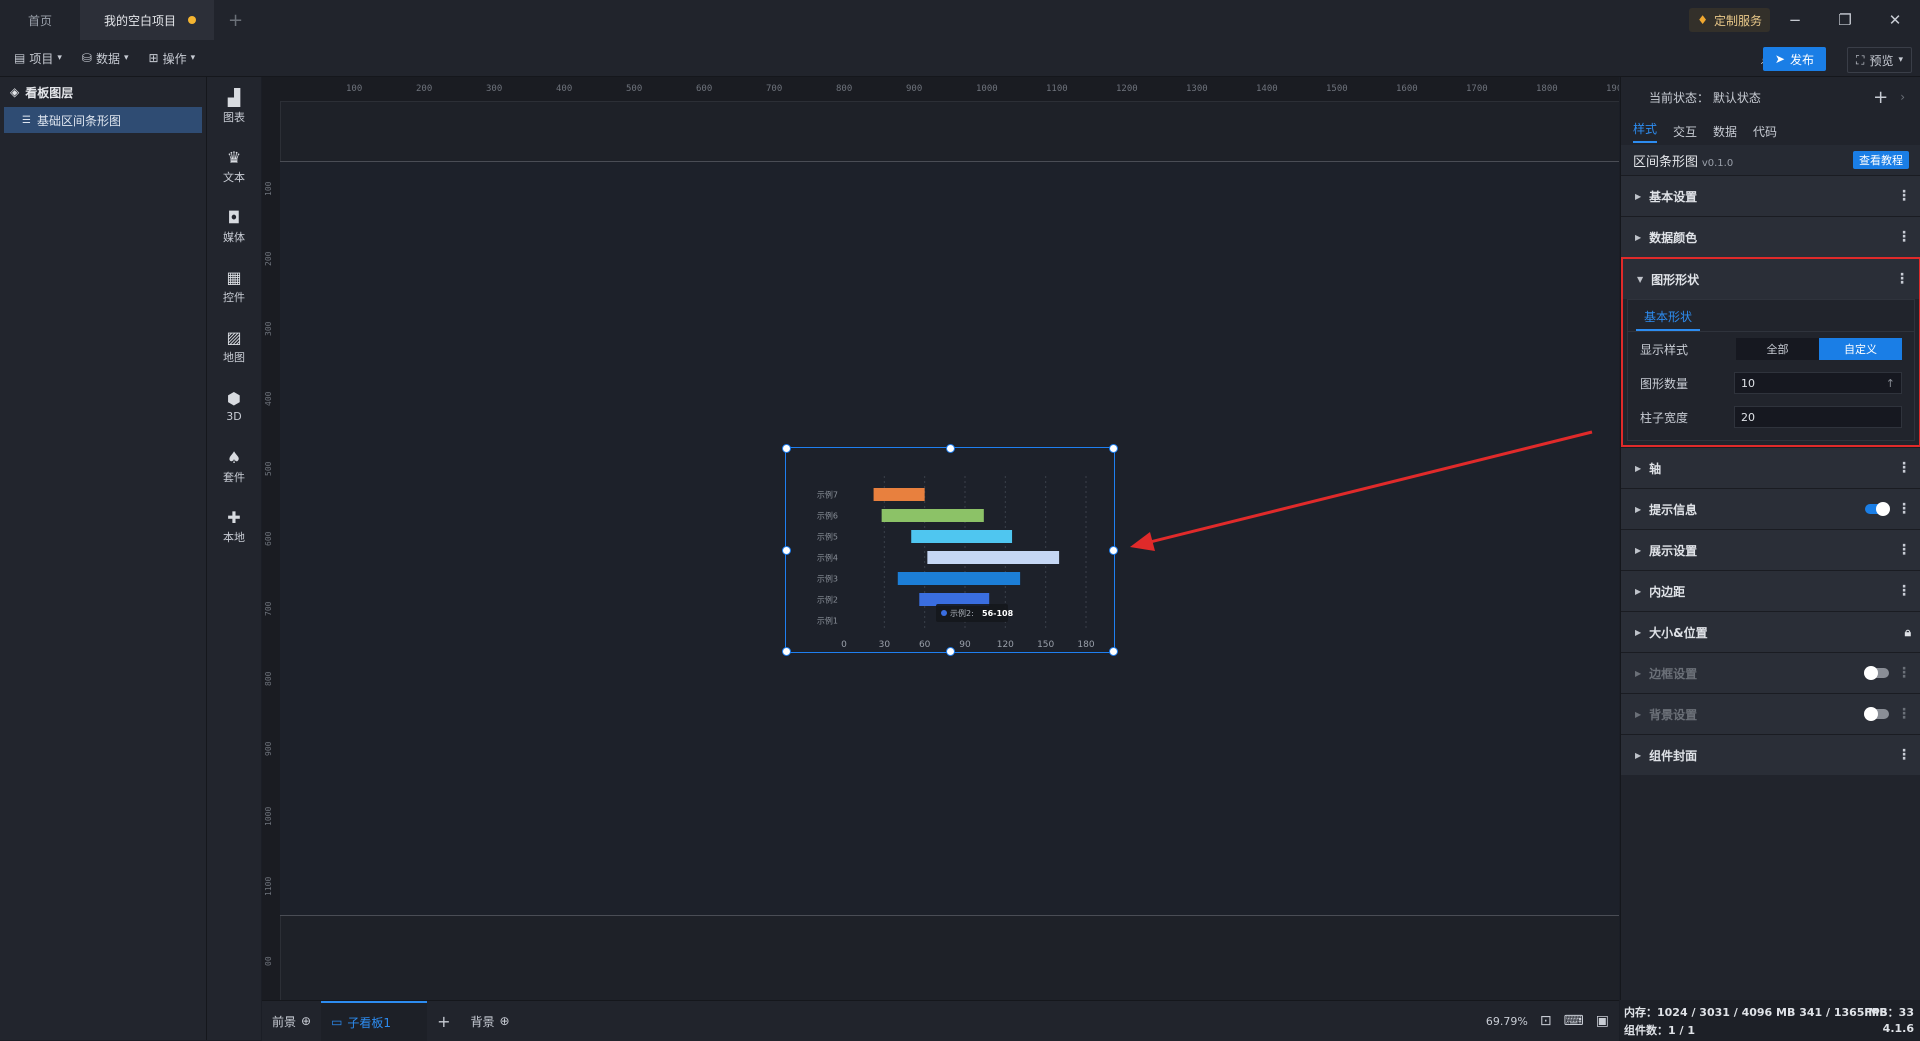 The height and width of the screenshot is (1041, 1920). What do you see at coordinates (1770, 672) in the screenshot?
I see `section-border-settings: ▶ 边框设置 ⋮` at bounding box center [1770, 672].